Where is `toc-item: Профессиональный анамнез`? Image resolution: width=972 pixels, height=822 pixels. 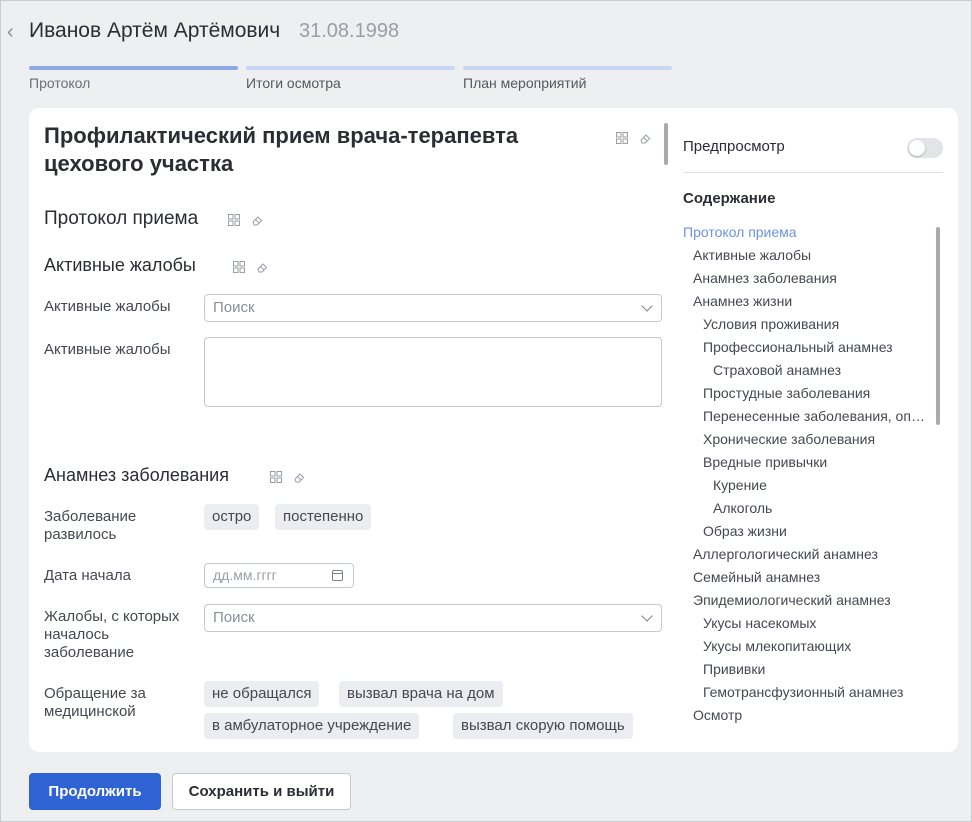 toc-item: Профессиональный анамнез is located at coordinates (817, 347).